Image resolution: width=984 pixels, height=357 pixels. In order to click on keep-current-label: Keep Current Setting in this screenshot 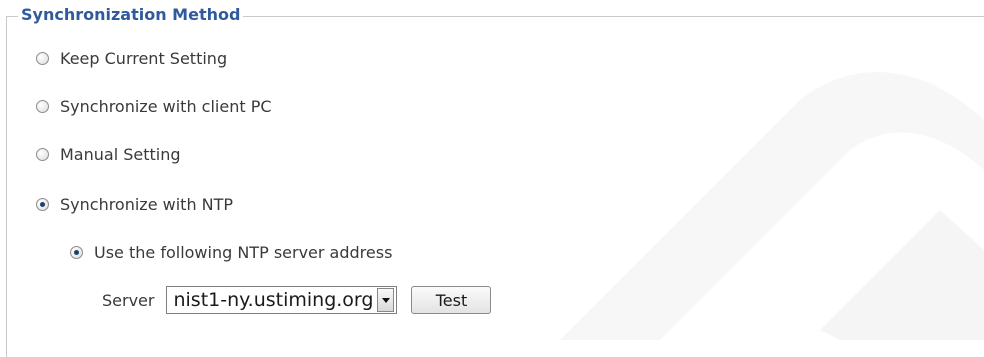, I will do `click(144, 58)`.